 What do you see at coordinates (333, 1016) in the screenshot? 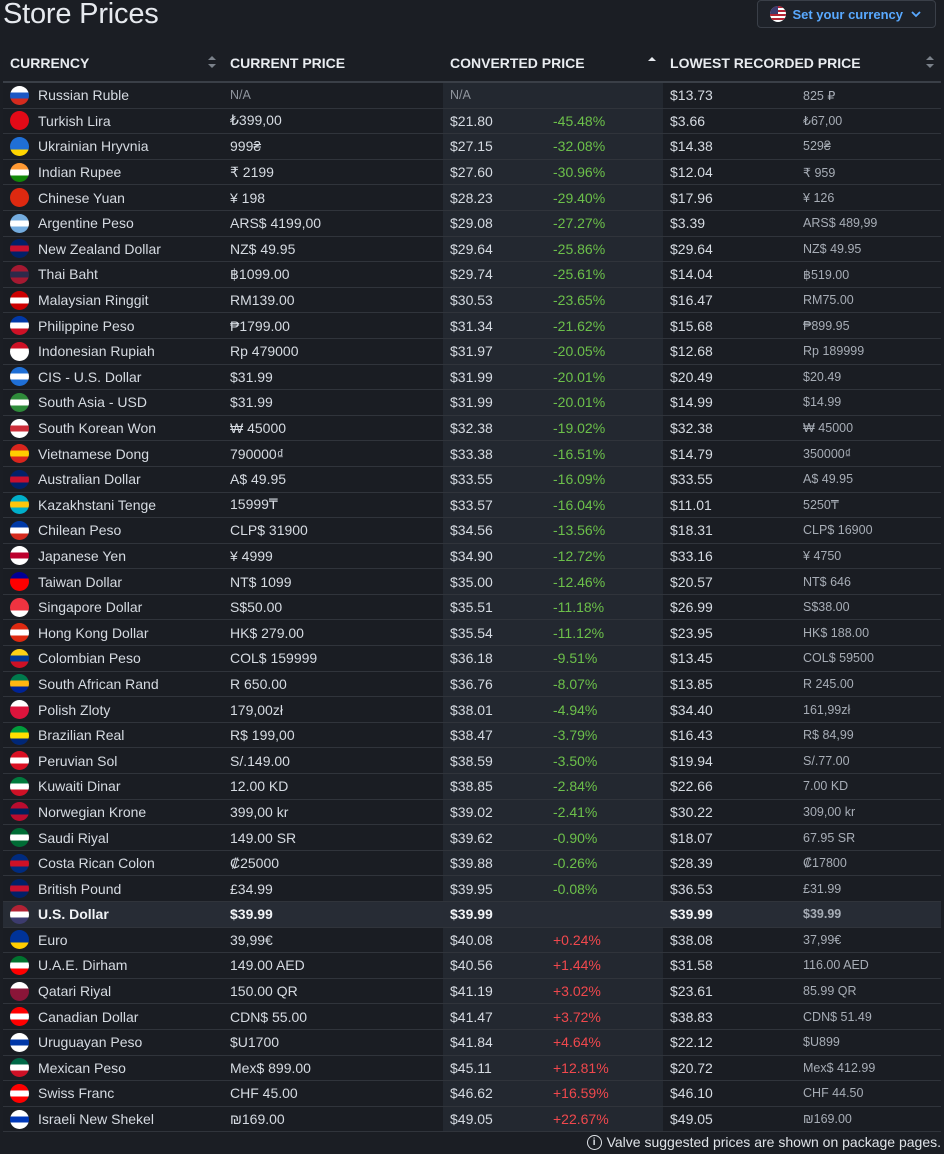
I see `current-price: CDN$ 55.00` at bounding box center [333, 1016].